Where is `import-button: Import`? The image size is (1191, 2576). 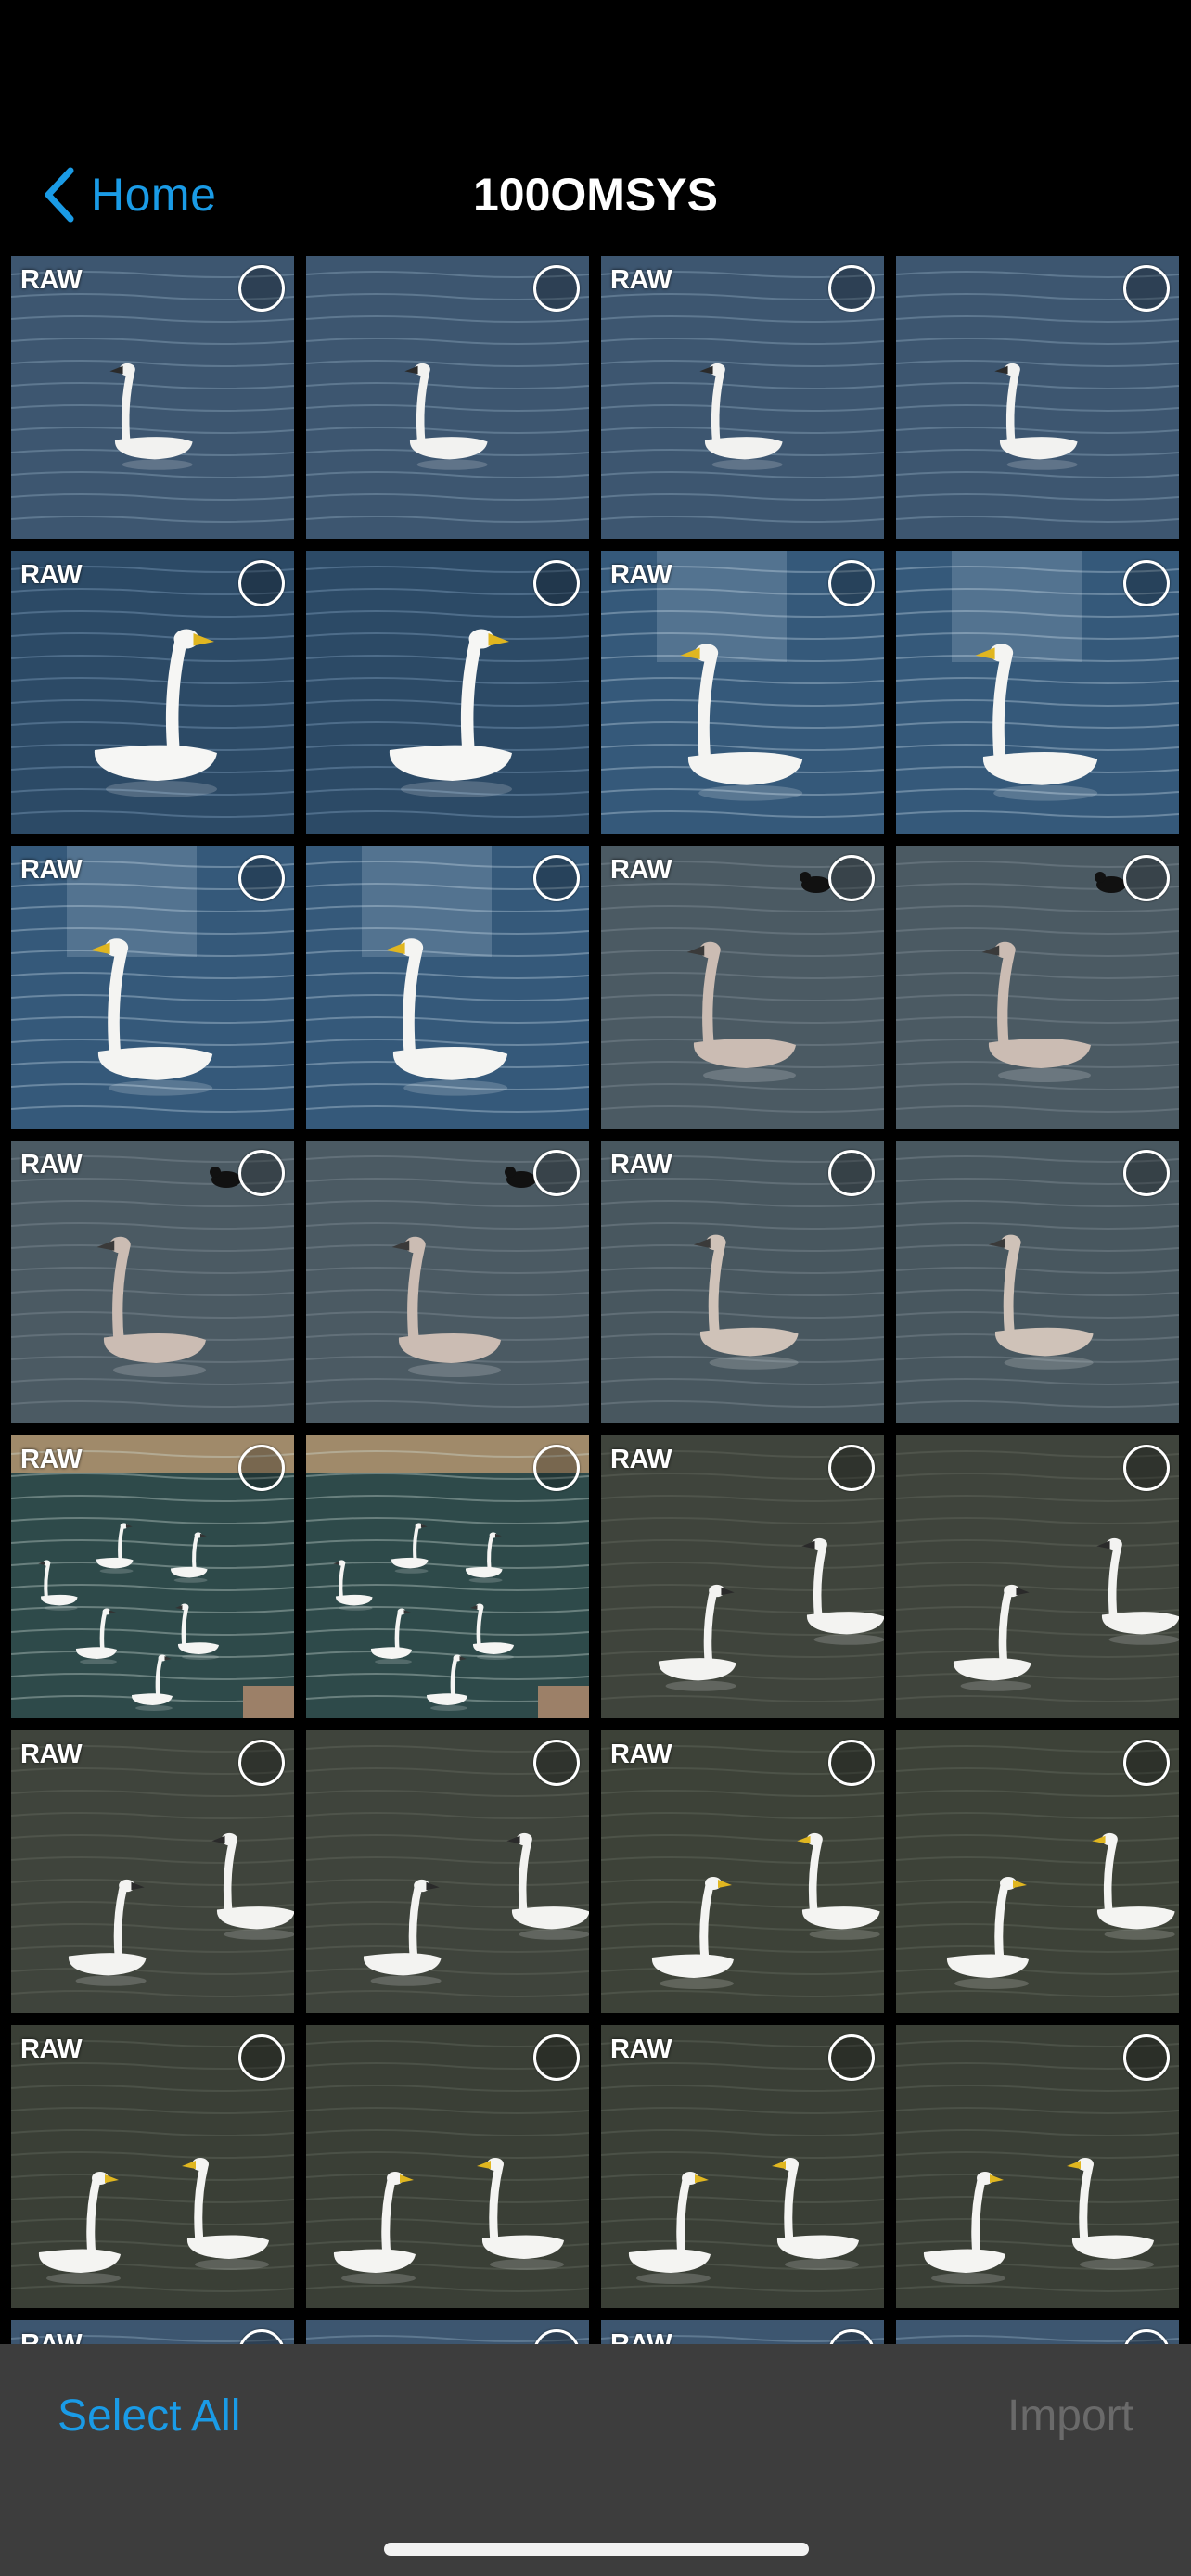
import-button: Import is located at coordinates (1070, 2417).